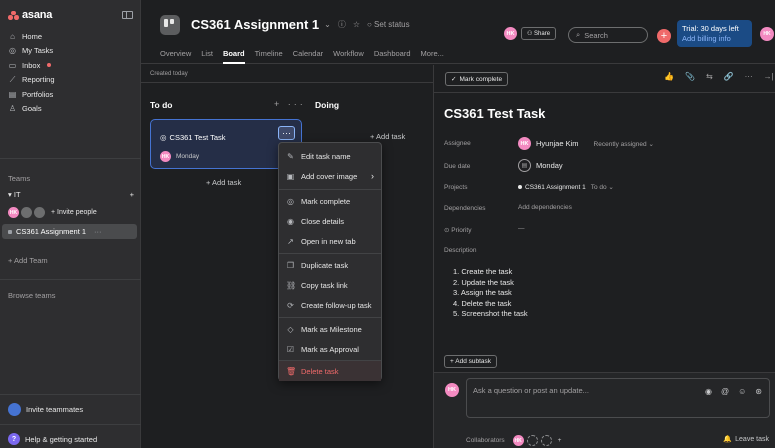  What do you see at coordinates (132, 194) in the screenshot?
I see `add-team-project-button: +` at bounding box center [132, 194].